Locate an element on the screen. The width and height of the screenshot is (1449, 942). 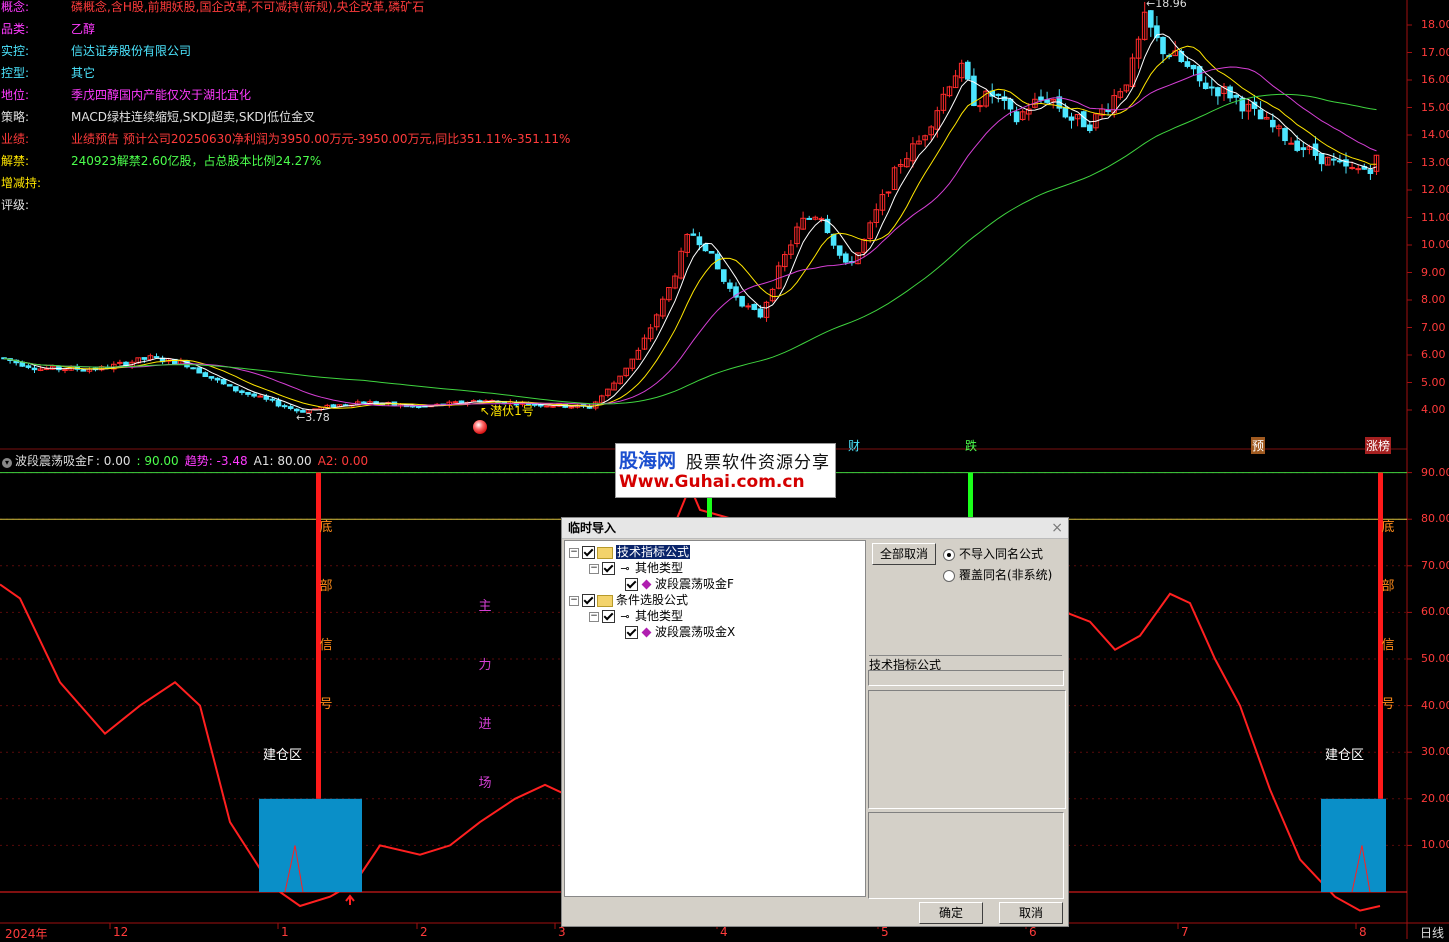
price-axis-label: 6.00 is located at coordinates (1433, 354).